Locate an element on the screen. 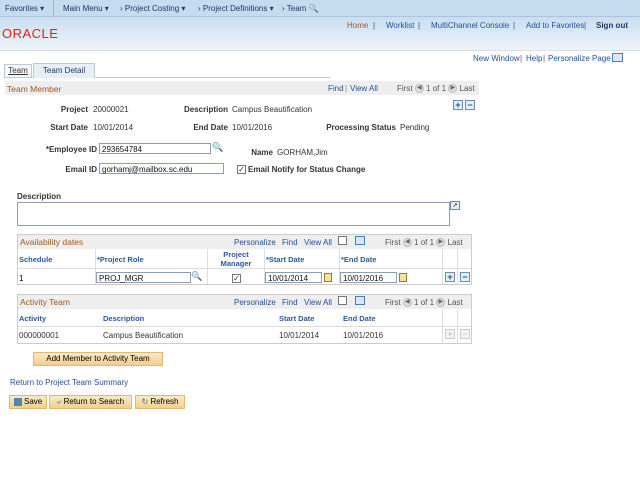 This screenshot has width=640, height=480. start-date-value: 10/01/2014 is located at coordinates (113, 127).